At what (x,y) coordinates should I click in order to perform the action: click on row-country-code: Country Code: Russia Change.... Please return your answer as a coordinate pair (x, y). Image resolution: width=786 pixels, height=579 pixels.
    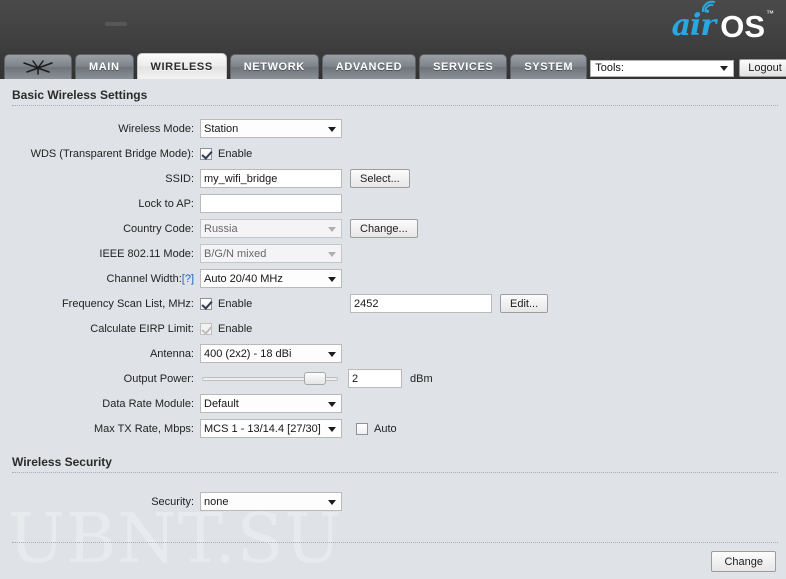
    Looking at the image, I should click on (393, 228).